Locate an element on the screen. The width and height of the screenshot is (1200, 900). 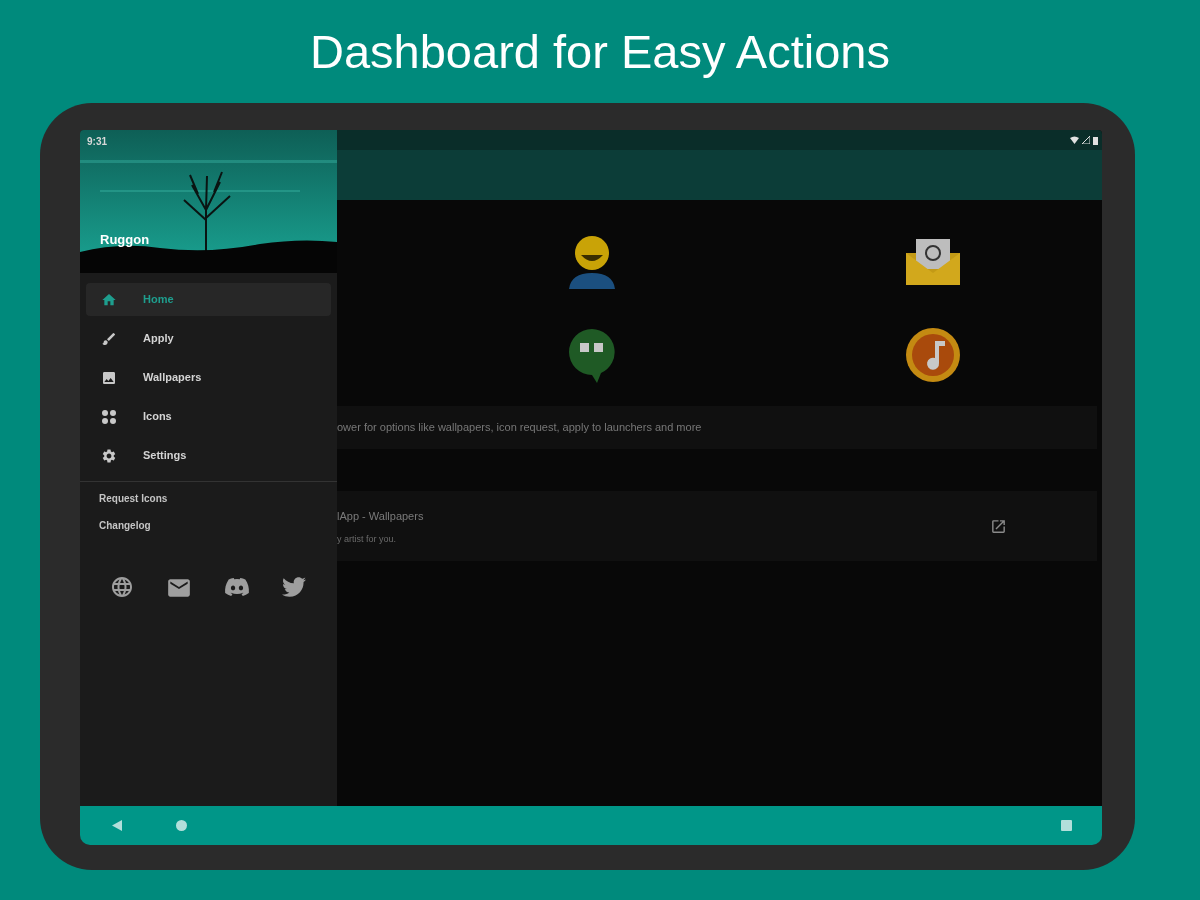
app-title: lApp - Wallpapers is located at coordinates (381, 516).